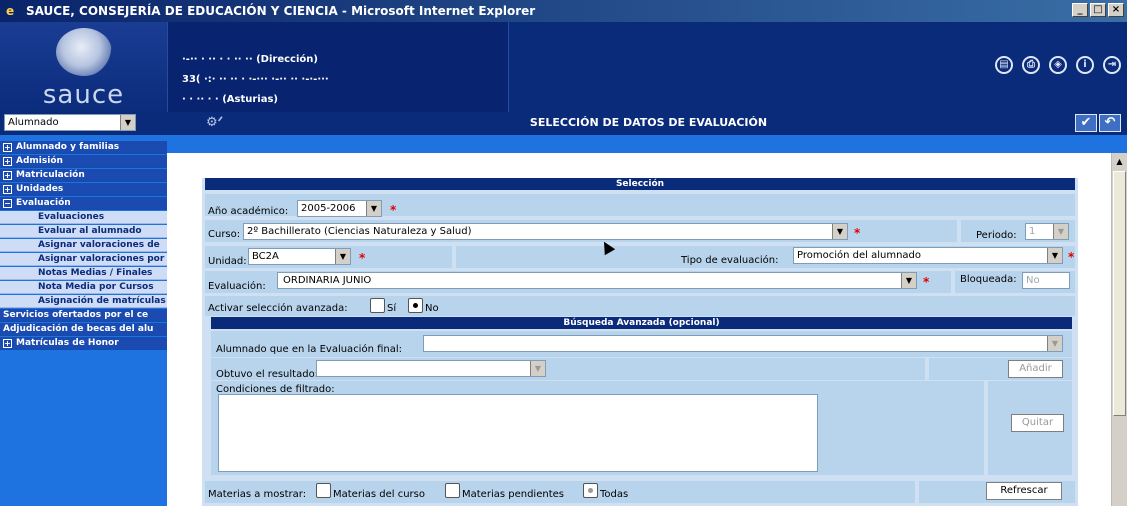  What do you see at coordinates (278, 308) in the screenshot?
I see `activar-label: Activar selección avanzada:` at bounding box center [278, 308].